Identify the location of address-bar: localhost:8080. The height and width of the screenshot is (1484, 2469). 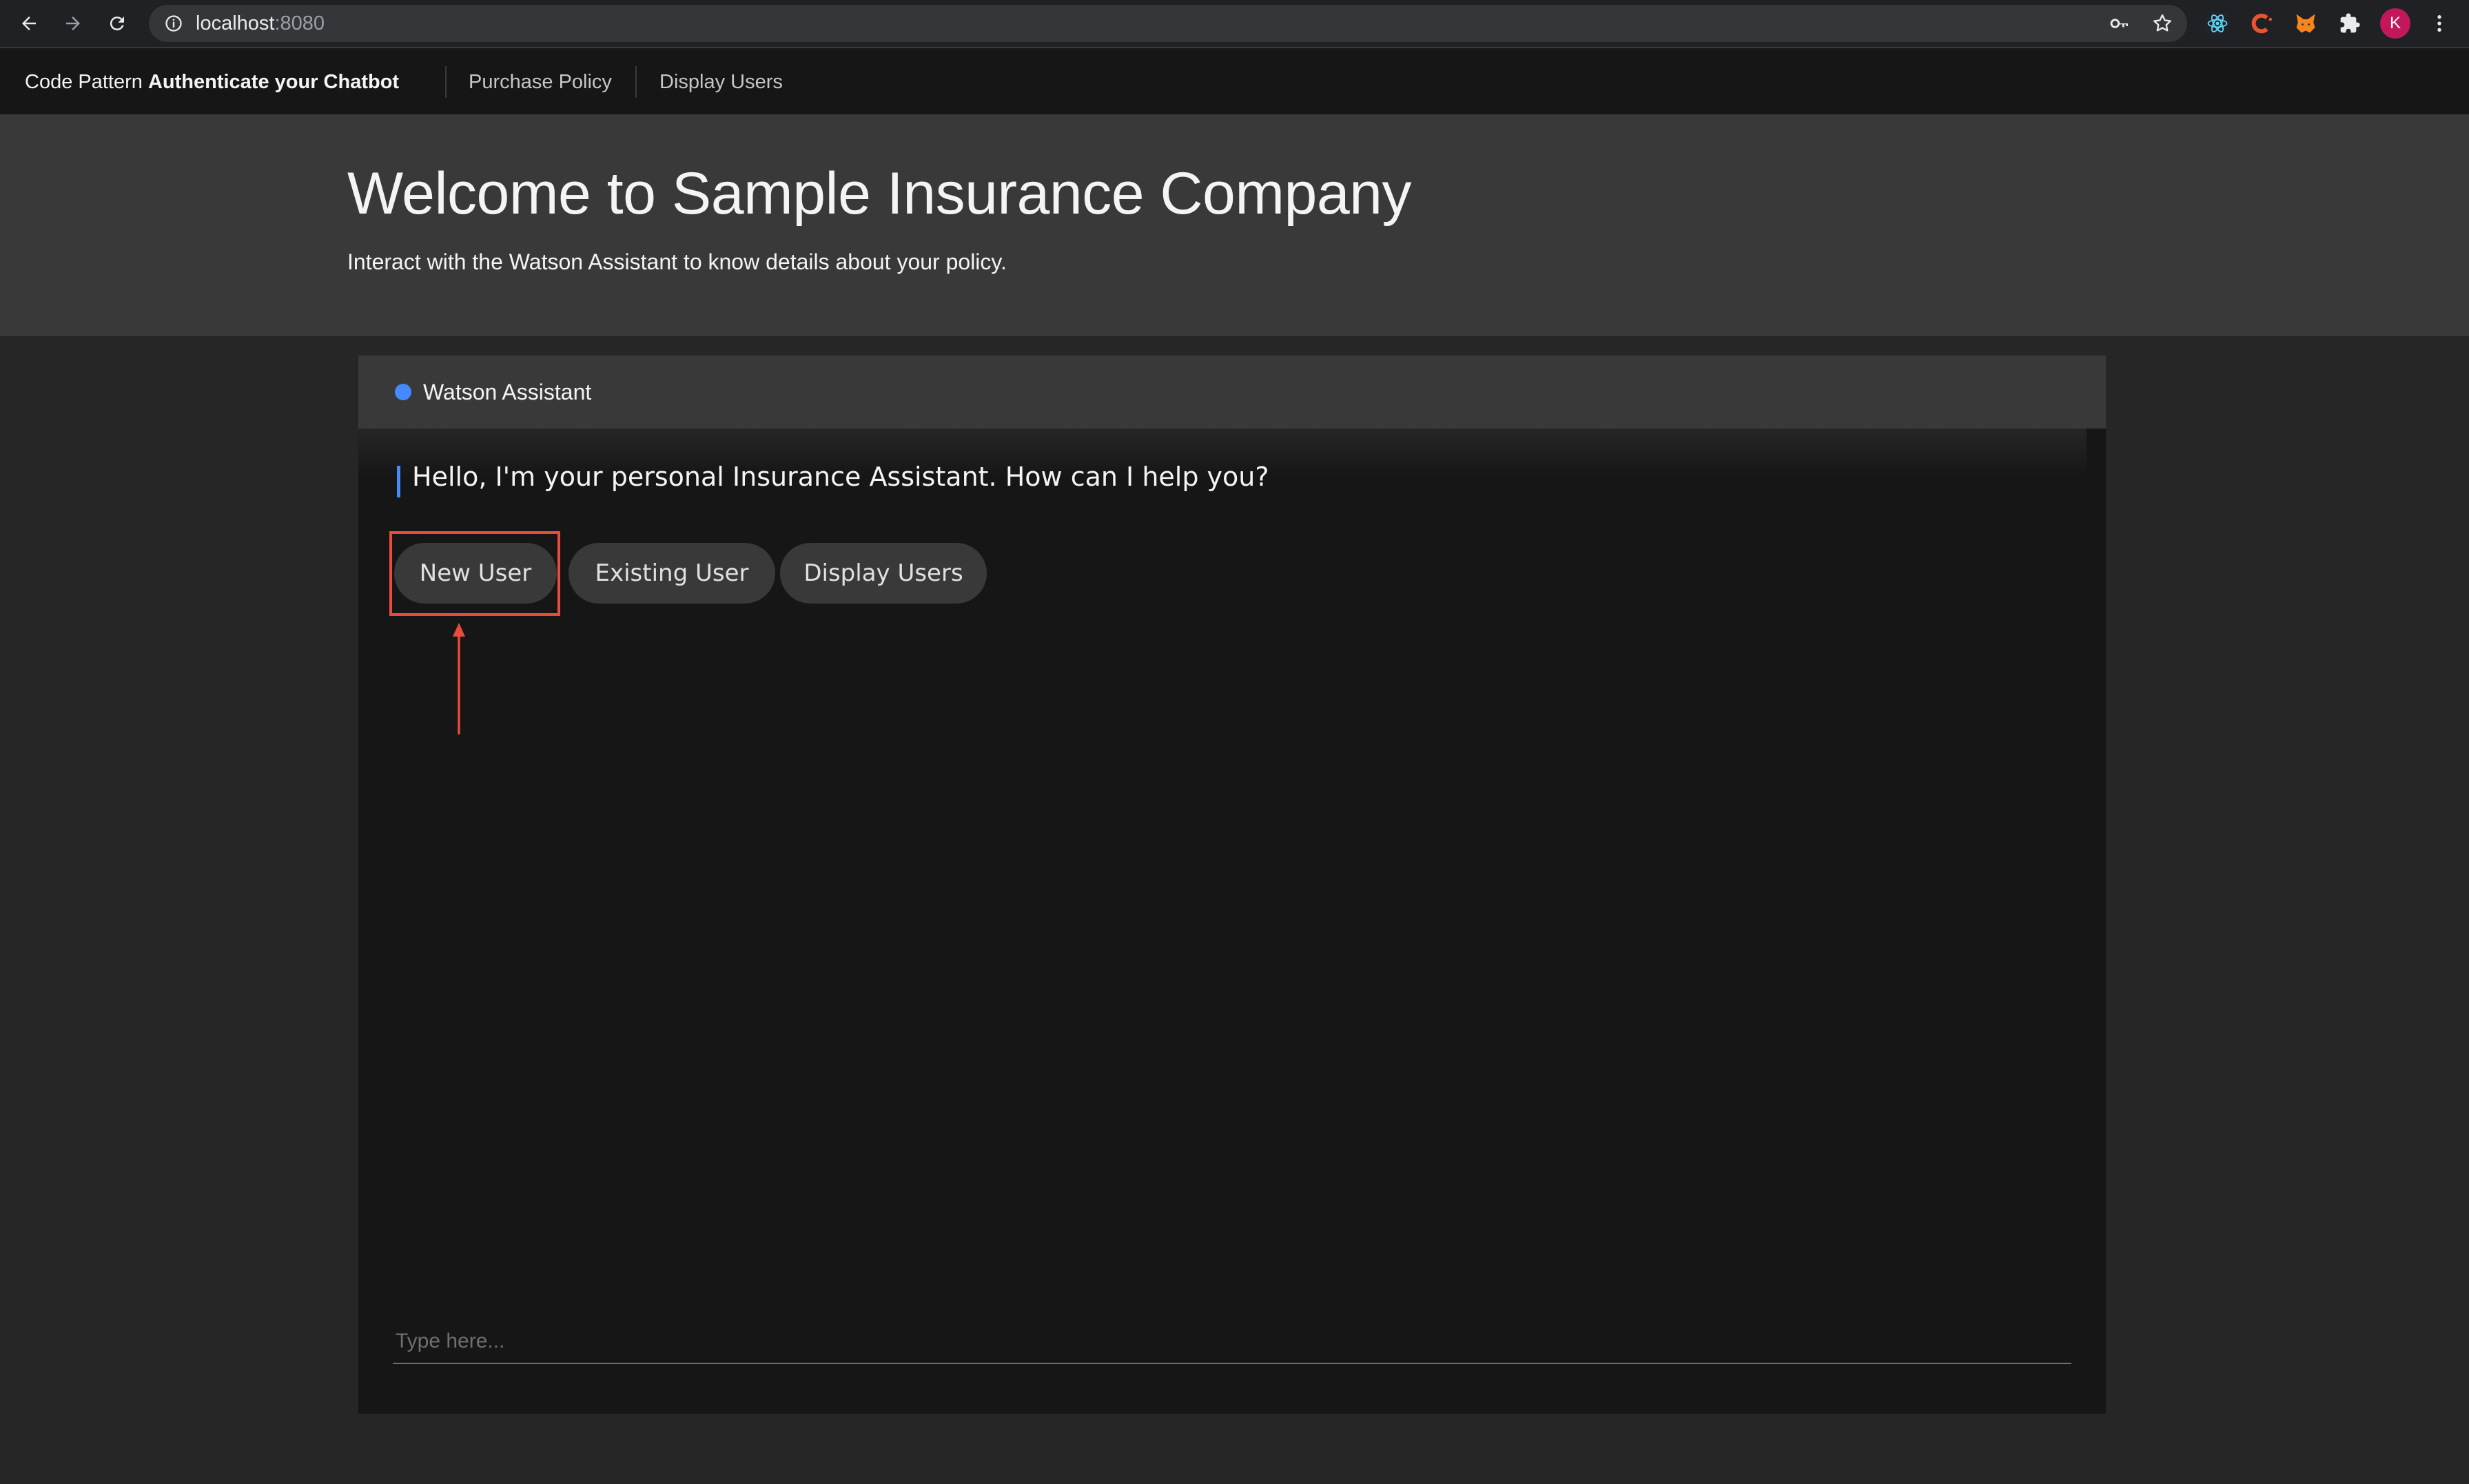
(1168, 23).